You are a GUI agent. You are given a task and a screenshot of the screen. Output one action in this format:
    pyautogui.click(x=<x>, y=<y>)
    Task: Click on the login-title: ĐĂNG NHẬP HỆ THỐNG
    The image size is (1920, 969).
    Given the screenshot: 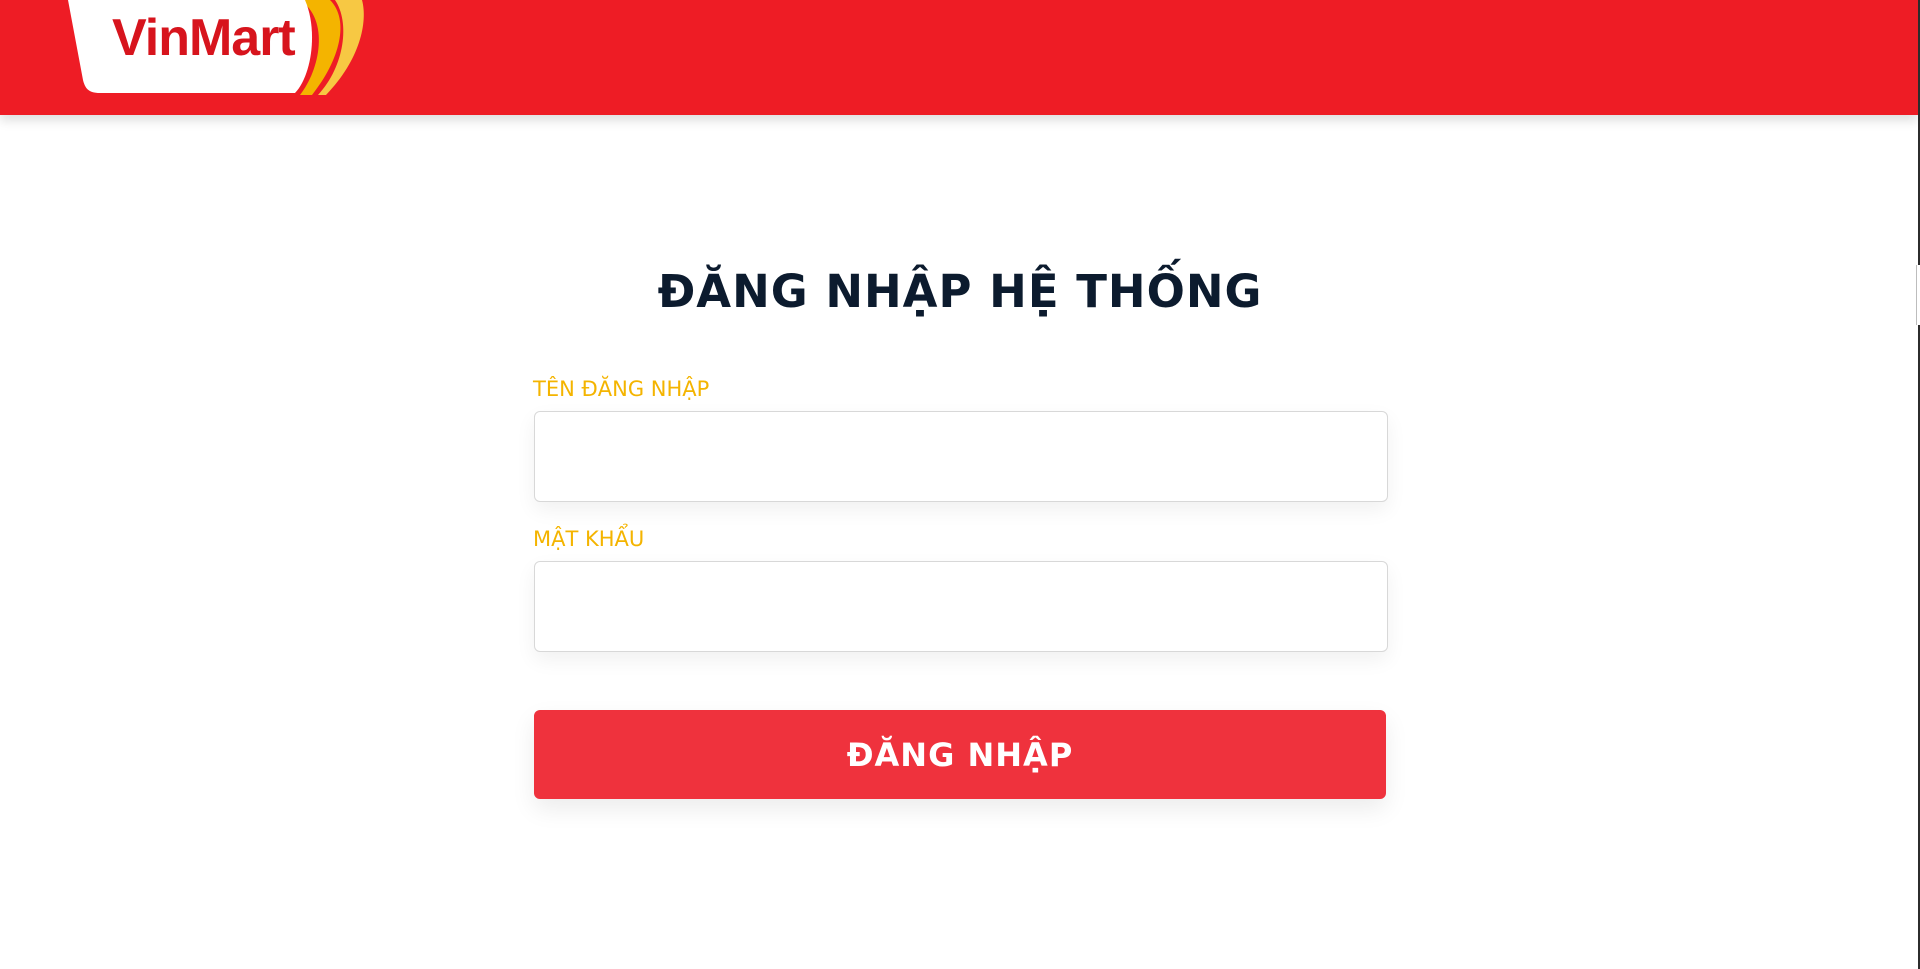 What is the action you would take?
    pyautogui.click(x=960, y=291)
    